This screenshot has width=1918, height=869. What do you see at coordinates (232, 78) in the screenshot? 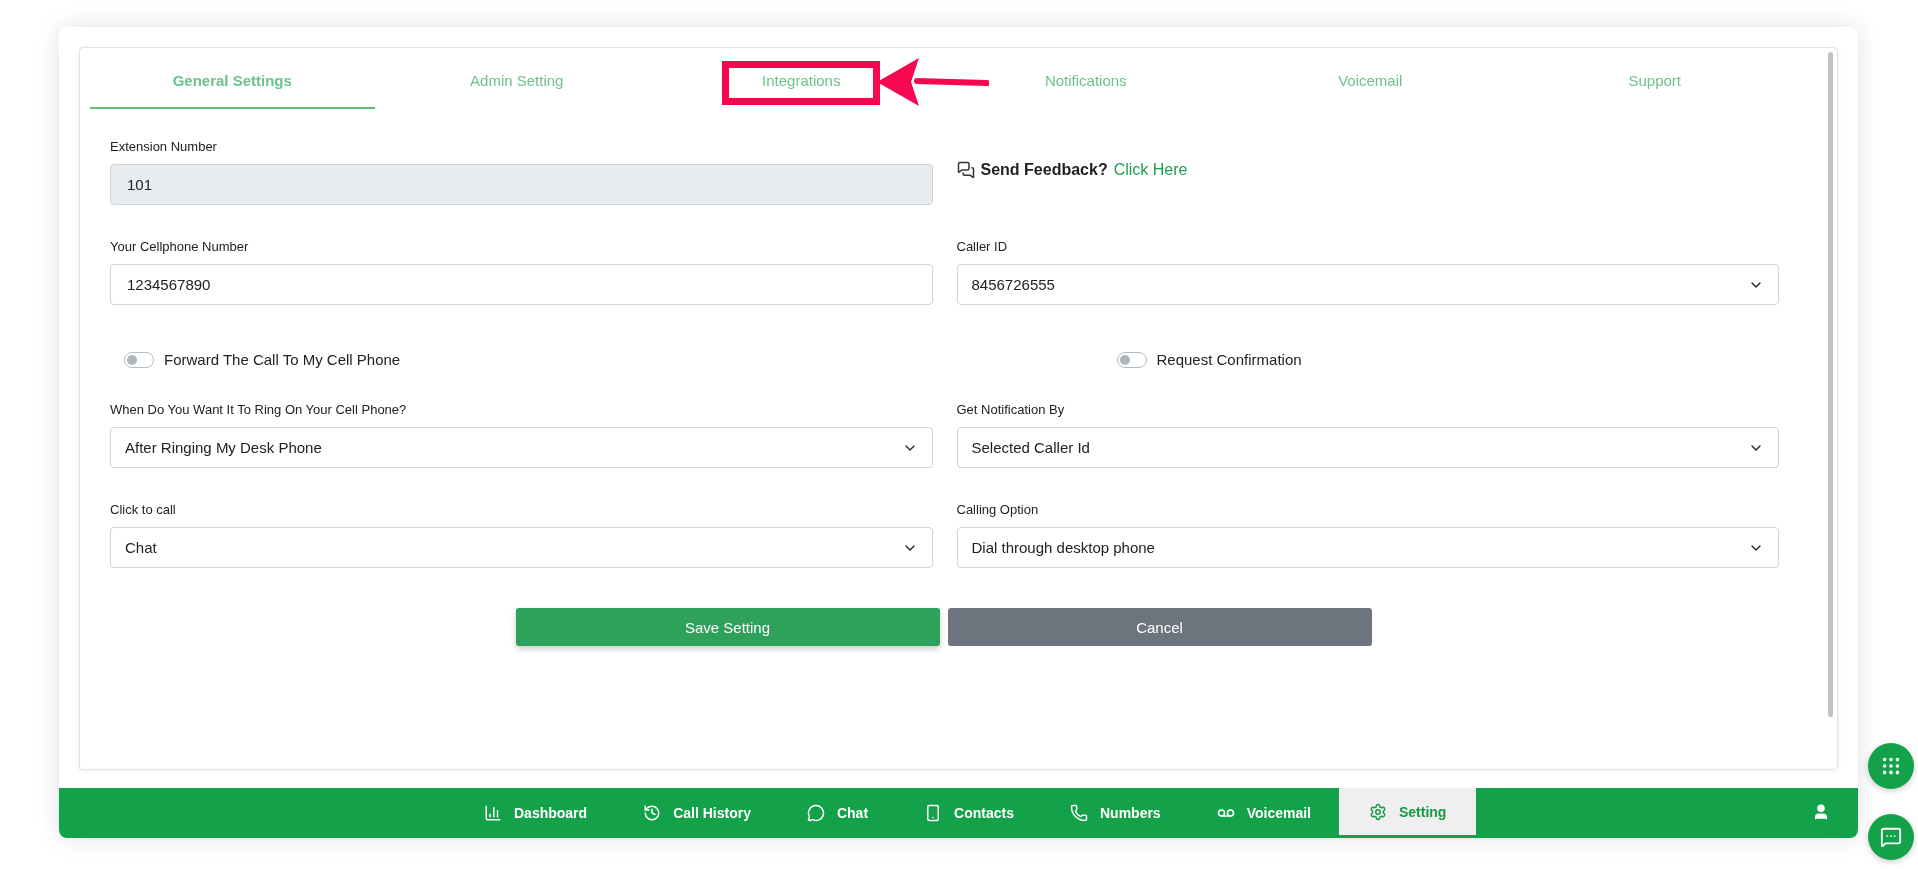
I see `tab: General Settings` at bounding box center [232, 78].